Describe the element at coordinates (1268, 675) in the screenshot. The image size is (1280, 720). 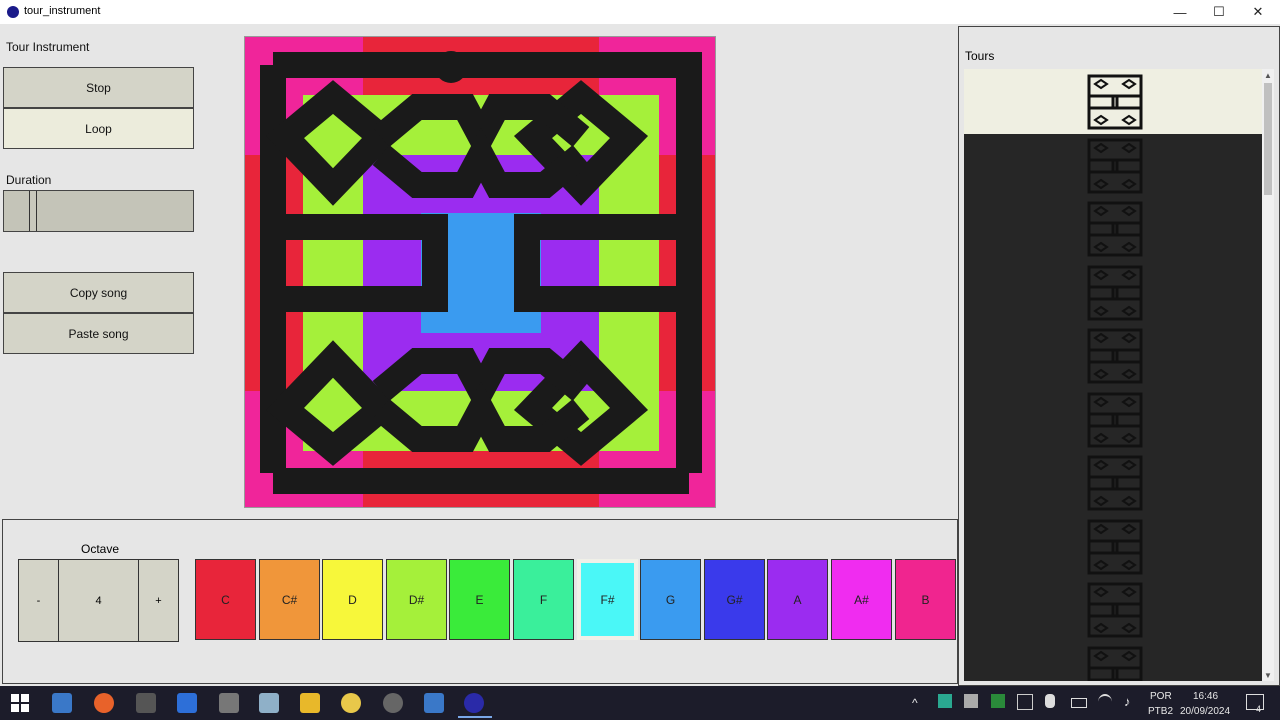
I see `scroll-down-icon: ▼` at that location.